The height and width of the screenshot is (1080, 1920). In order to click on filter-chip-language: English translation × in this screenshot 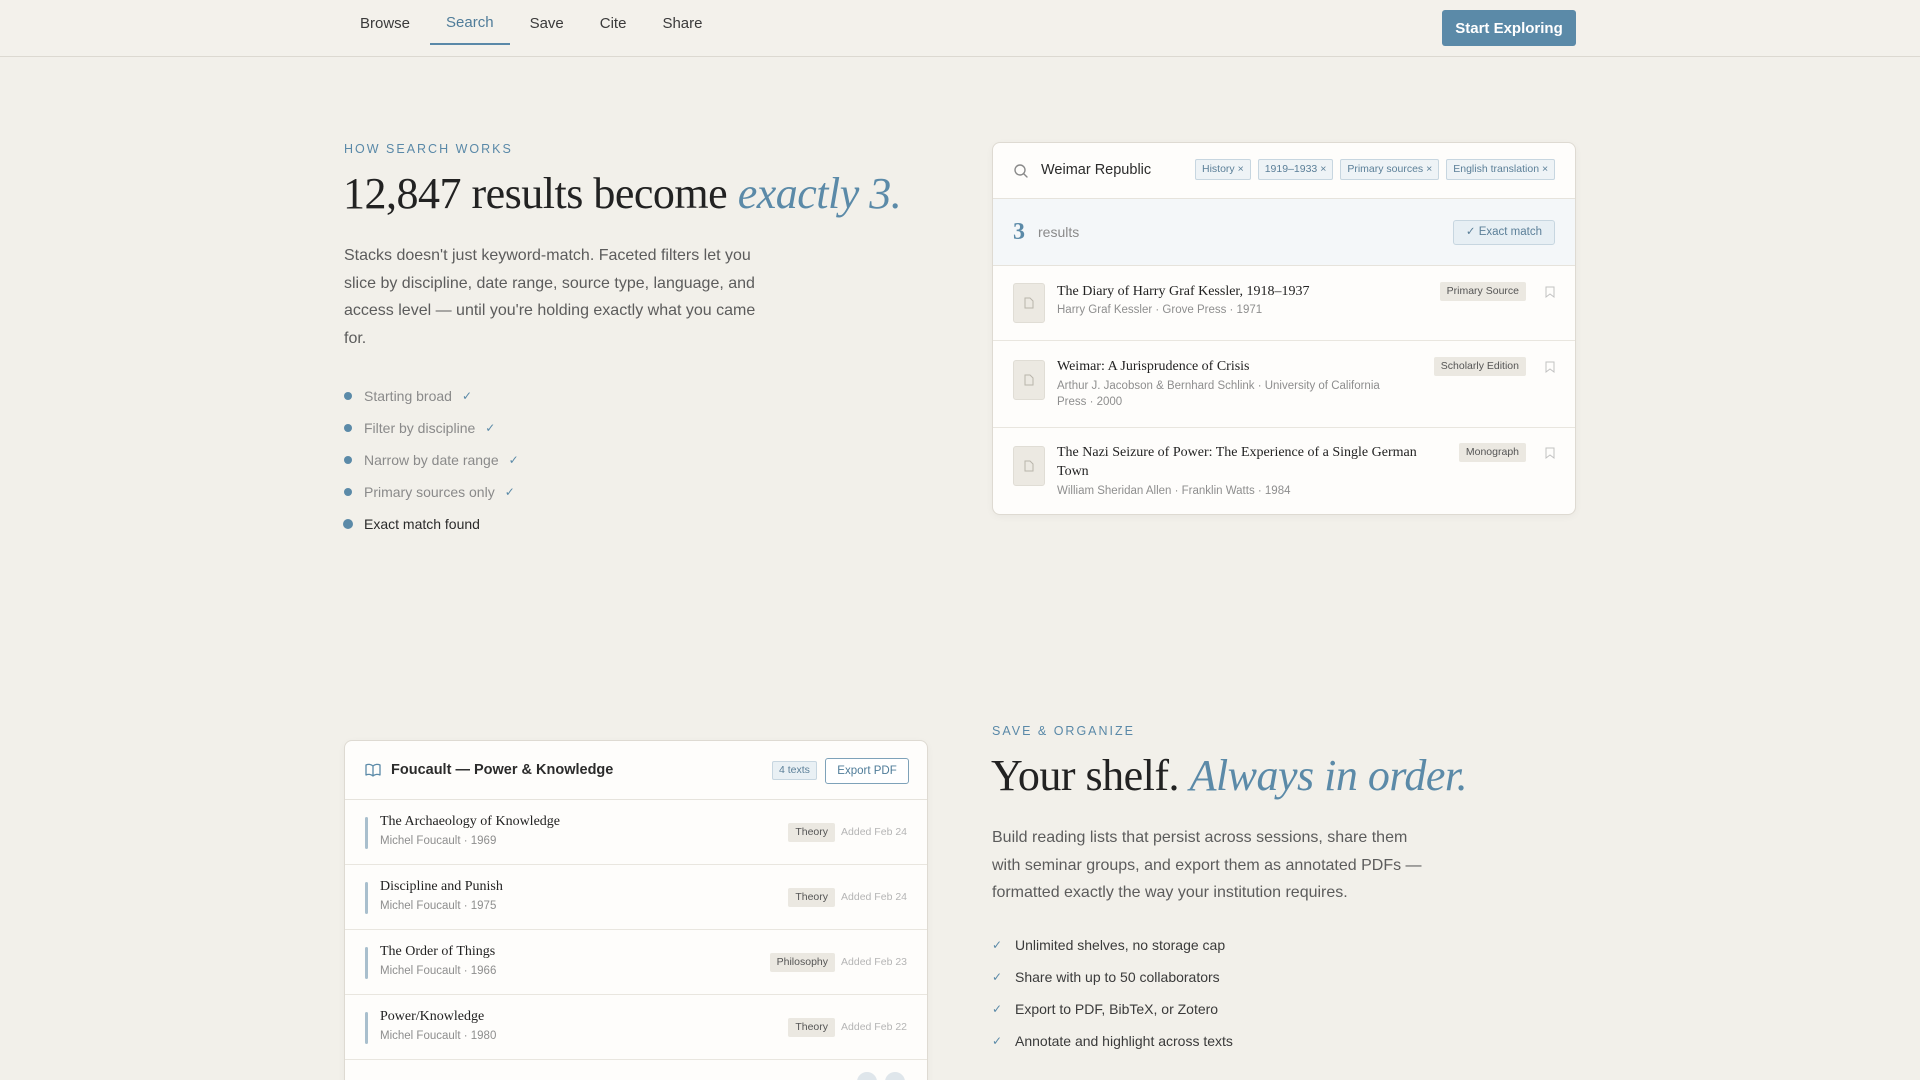, I will do `click(1501, 169)`.